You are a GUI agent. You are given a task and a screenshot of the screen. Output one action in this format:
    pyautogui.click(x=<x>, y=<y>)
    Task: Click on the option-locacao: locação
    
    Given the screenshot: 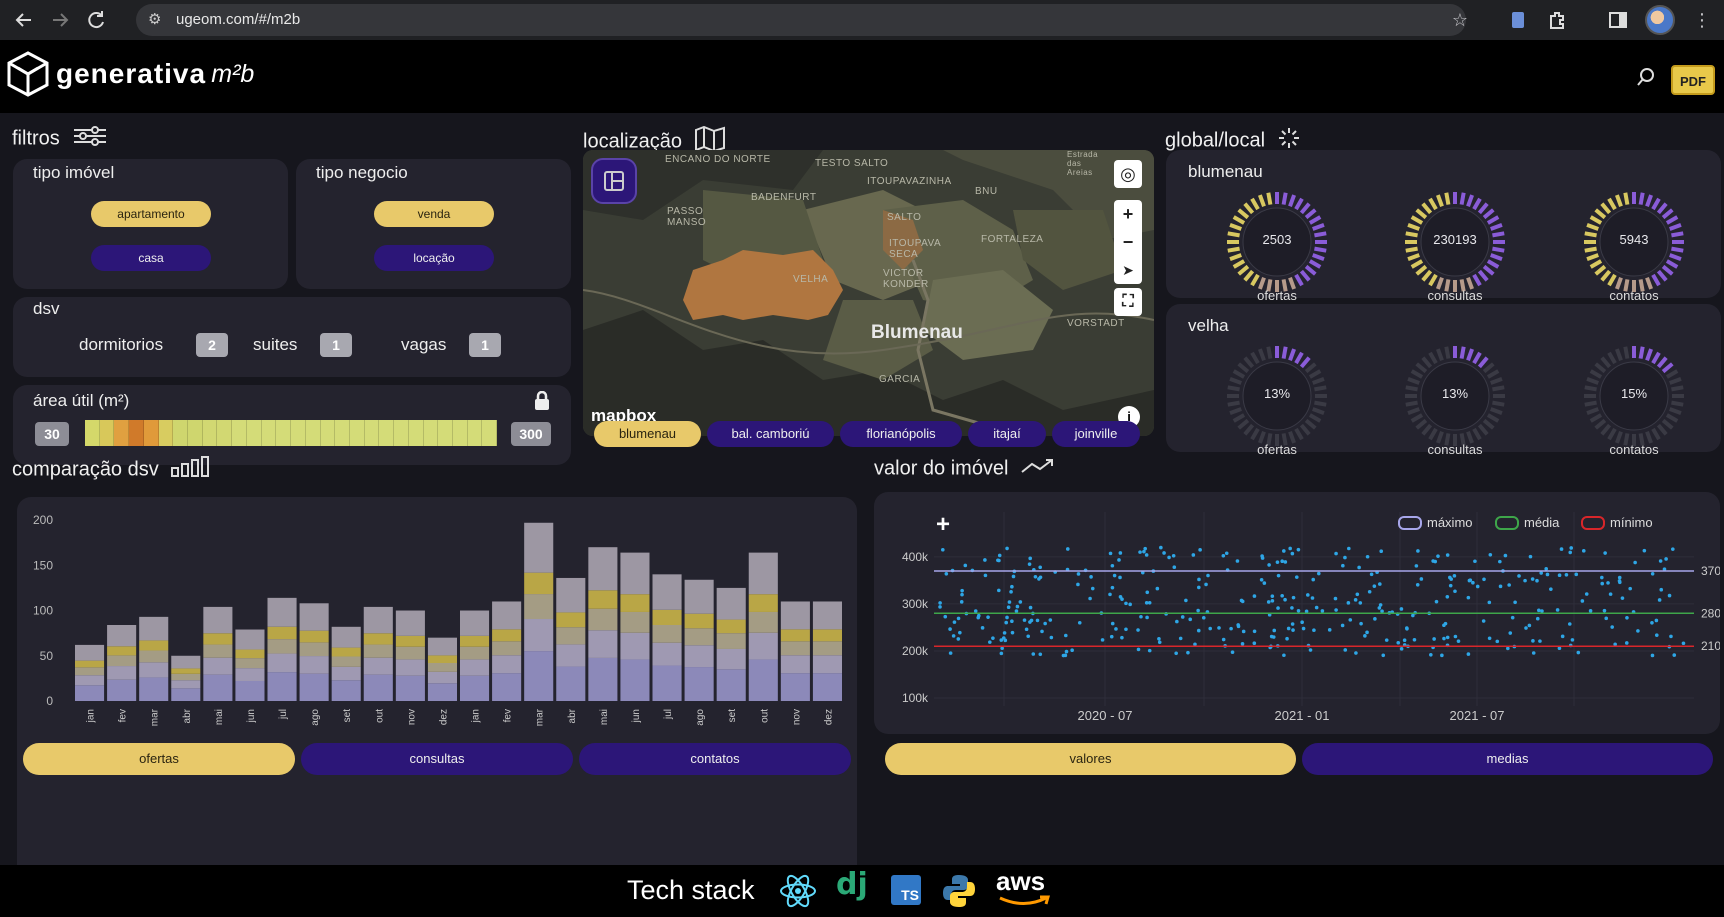 What is the action you would take?
    pyautogui.click(x=434, y=258)
    